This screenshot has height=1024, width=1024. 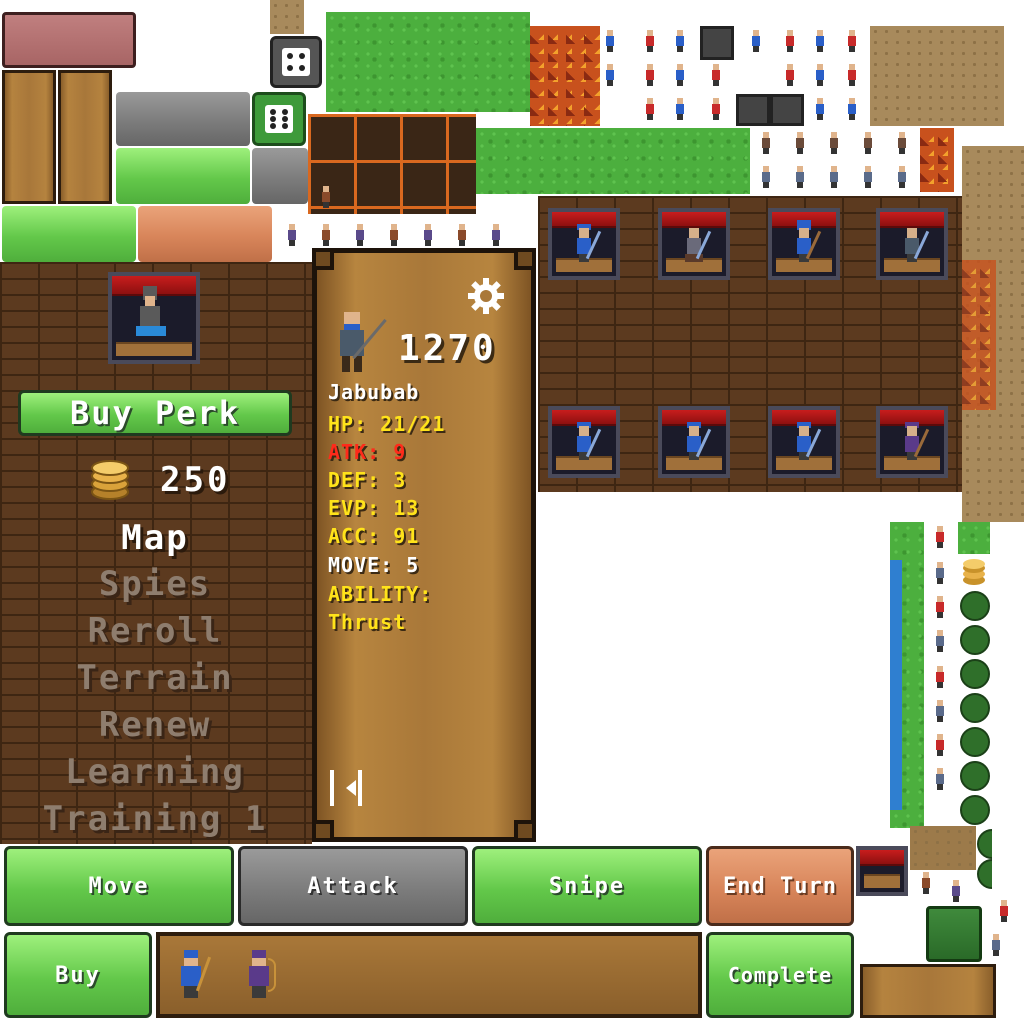 What do you see at coordinates (428, 62) in the screenshot?
I see `grass-map-tile` at bounding box center [428, 62].